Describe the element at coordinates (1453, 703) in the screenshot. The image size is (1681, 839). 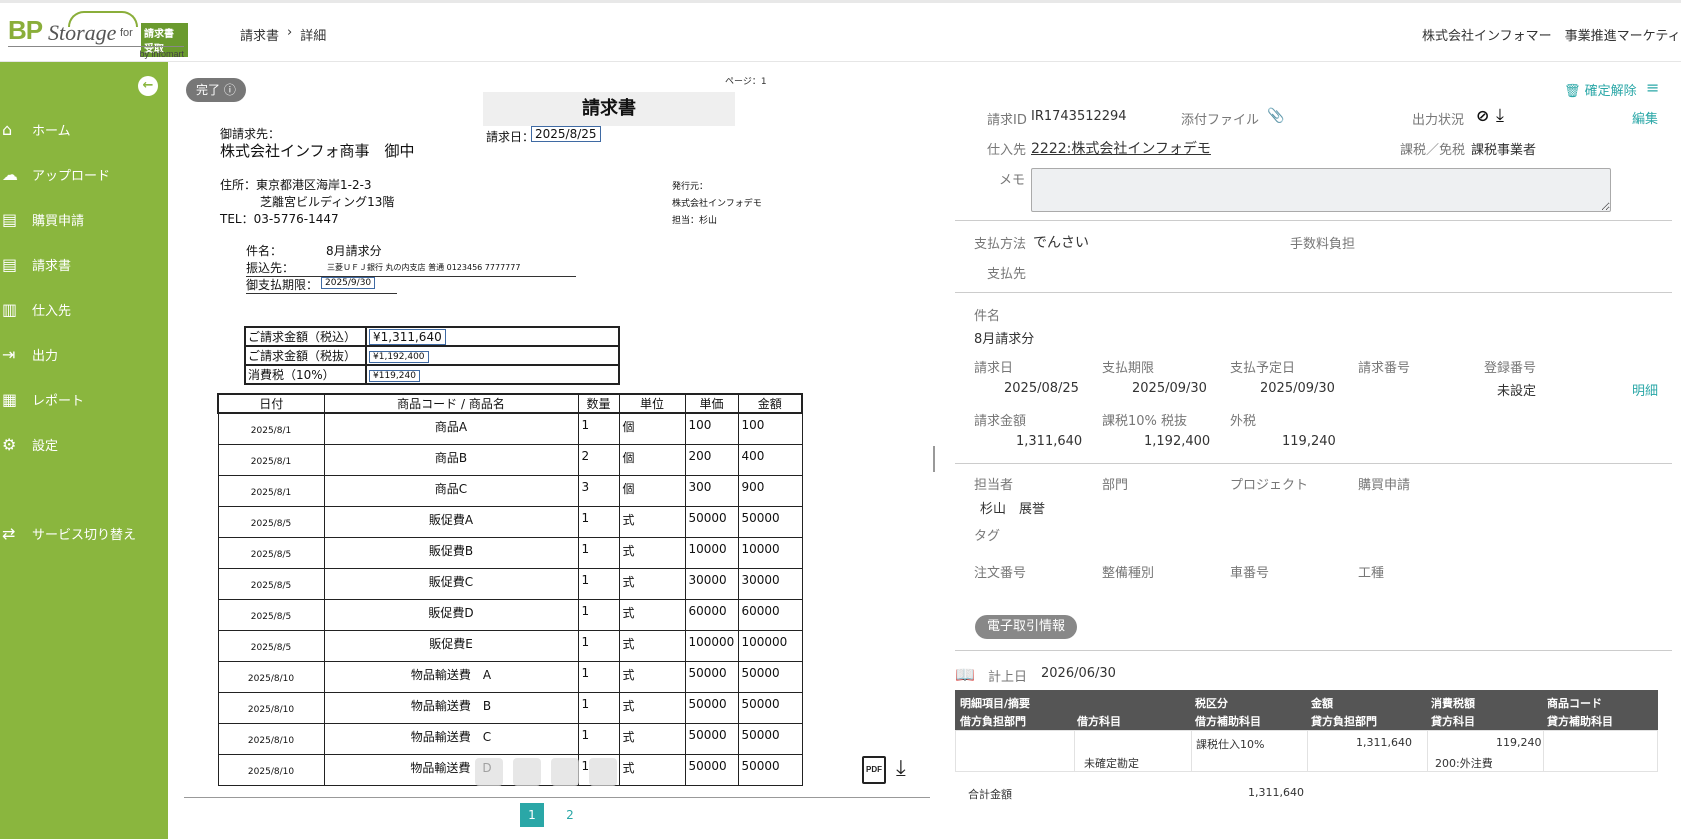
I see `je-col: 消費税額` at that location.